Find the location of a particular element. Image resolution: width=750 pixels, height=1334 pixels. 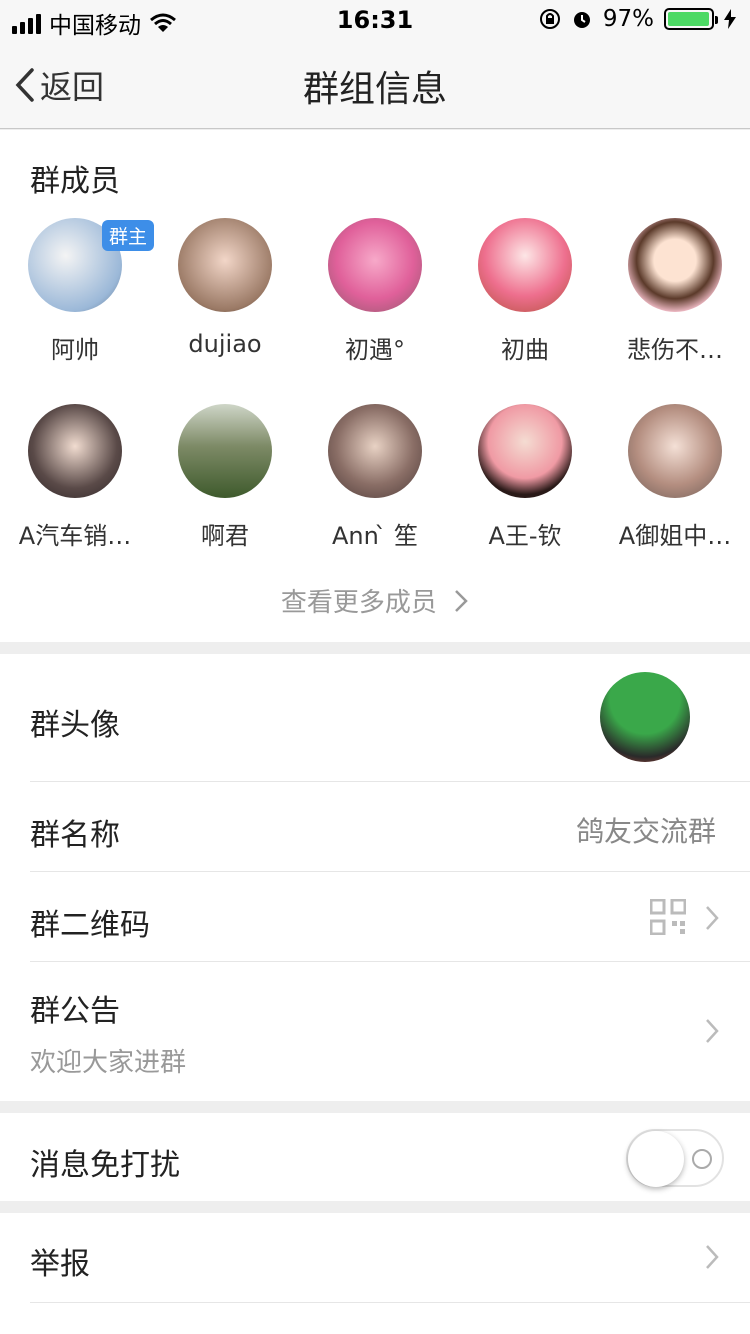

member-item: 群主 阿帅 is located at coordinates (77, 291).